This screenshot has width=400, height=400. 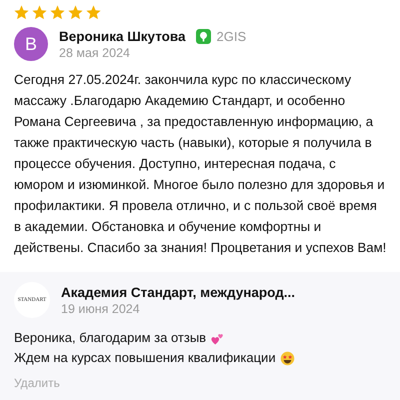 What do you see at coordinates (145, 358) in the screenshot?
I see `reply-text: Ждем на курсах повышения квалификации` at bounding box center [145, 358].